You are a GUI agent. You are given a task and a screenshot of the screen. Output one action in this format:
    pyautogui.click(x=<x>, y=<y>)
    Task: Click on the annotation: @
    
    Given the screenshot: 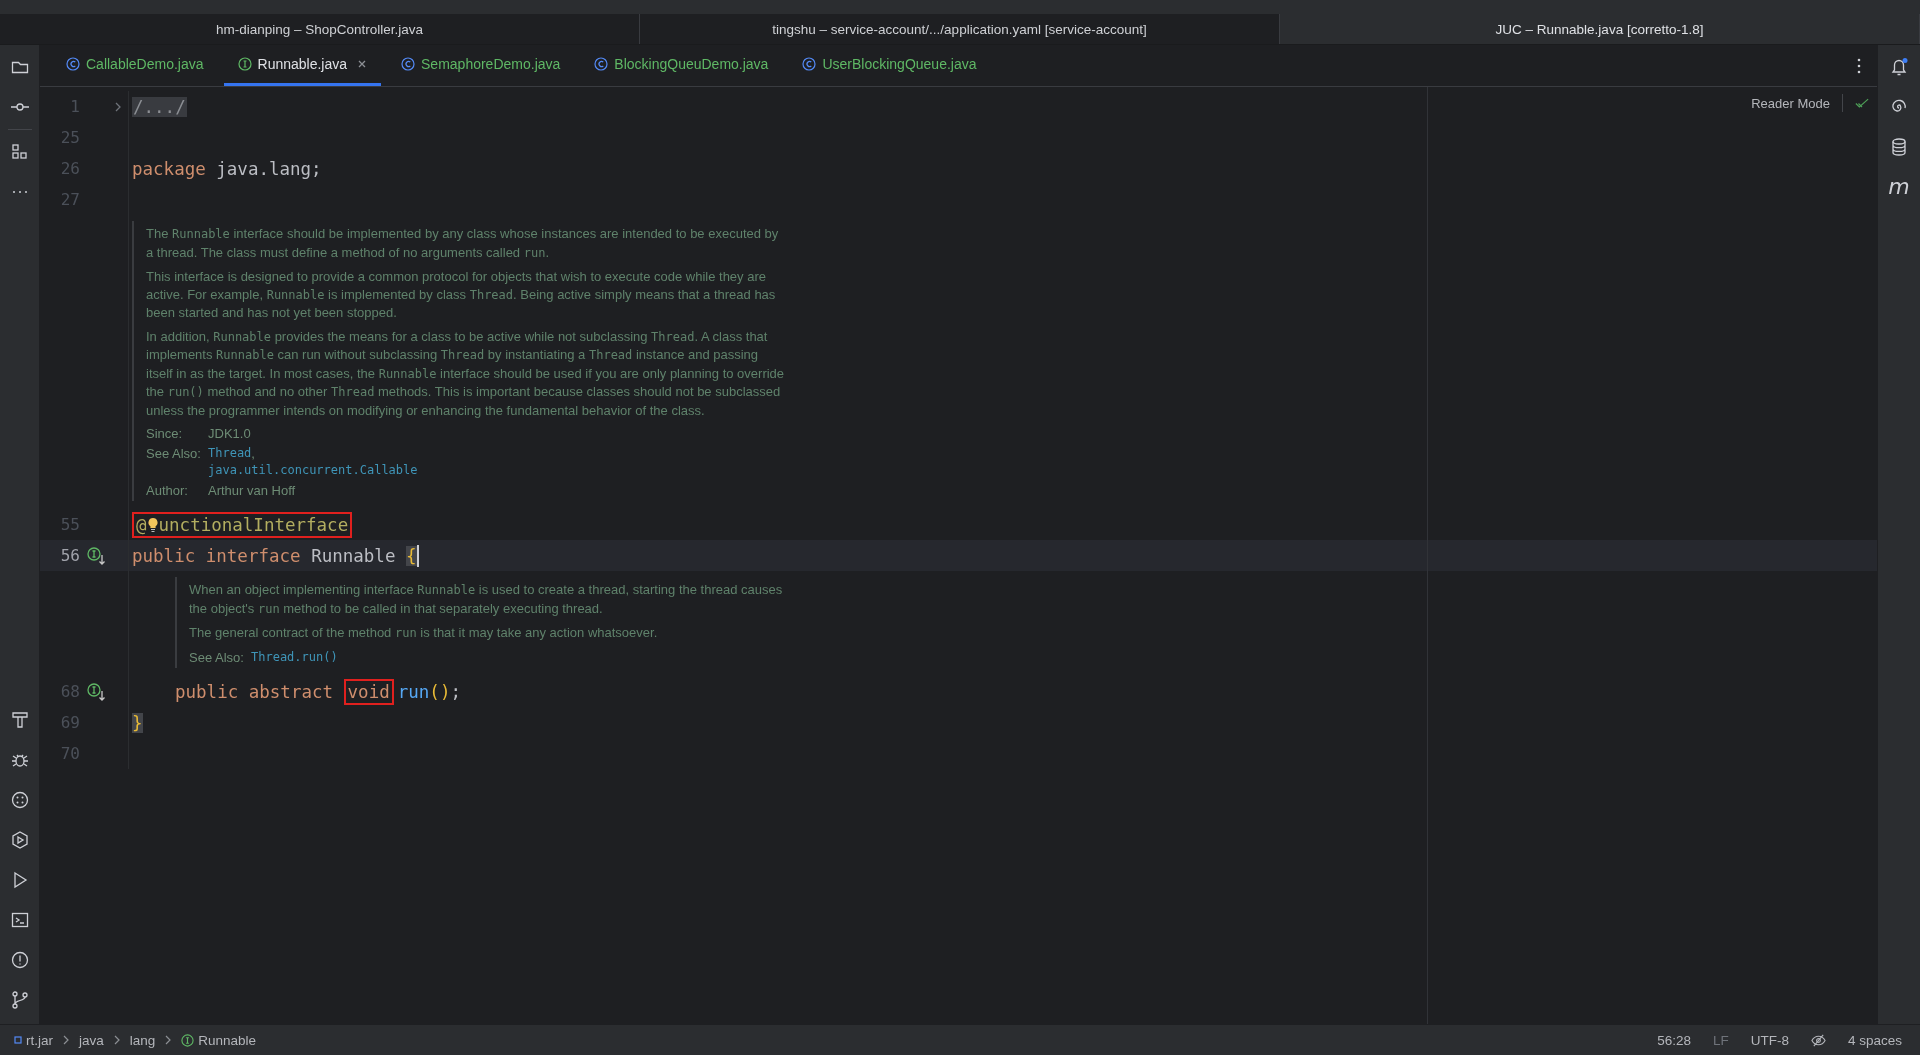 What is the action you would take?
    pyautogui.click(x=141, y=524)
    